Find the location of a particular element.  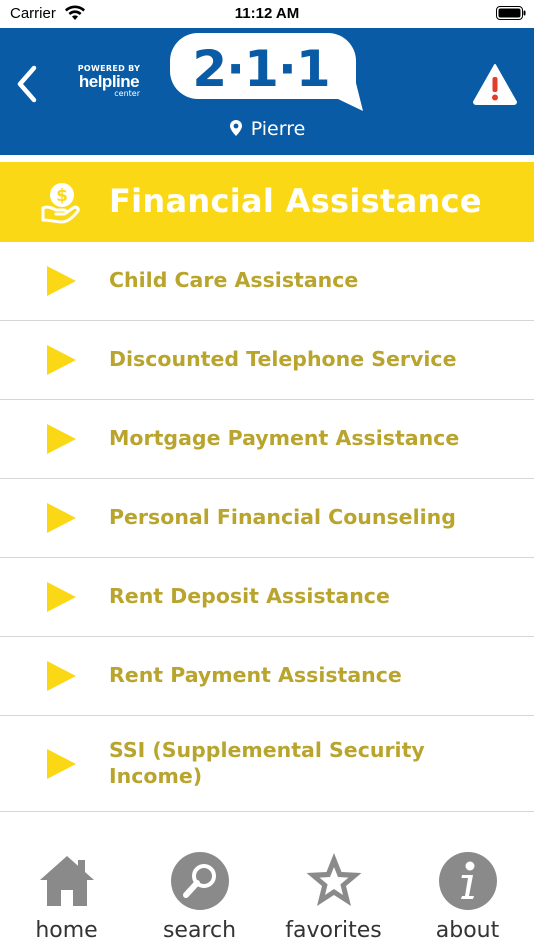

helpline-center-logo: POWERED BY helpline center is located at coordinates (109, 81).